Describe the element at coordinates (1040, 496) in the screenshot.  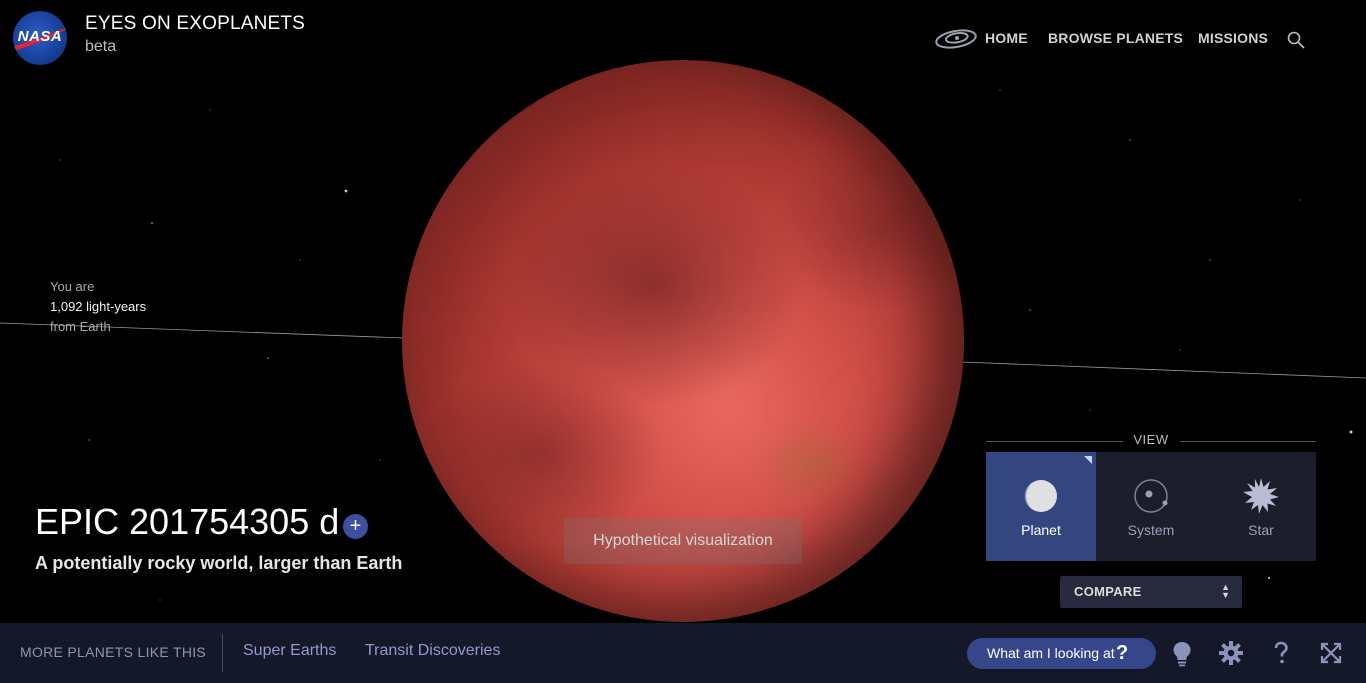
I see `planet-icon` at that location.